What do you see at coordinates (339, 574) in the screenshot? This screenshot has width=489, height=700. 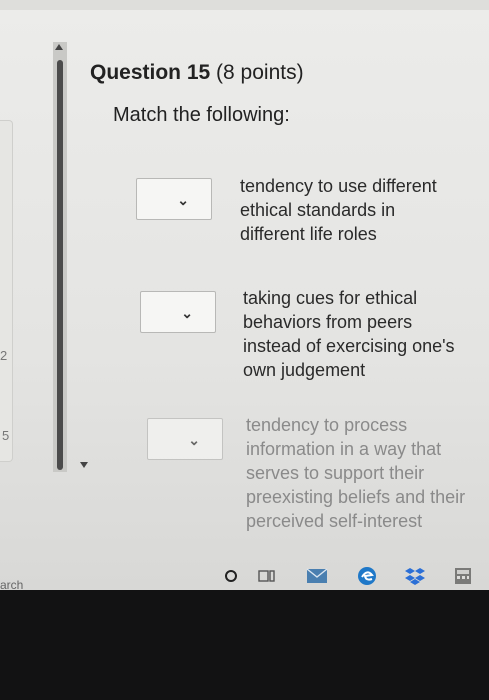 I see `taskbar` at bounding box center [339, 574].